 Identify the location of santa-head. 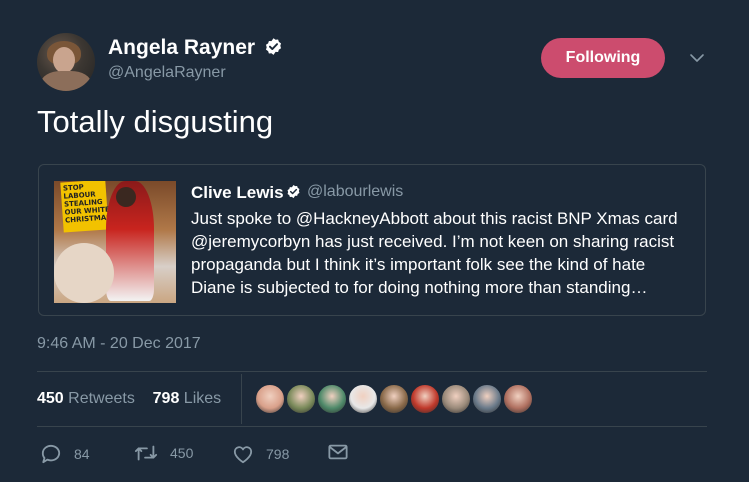
(126, 197).